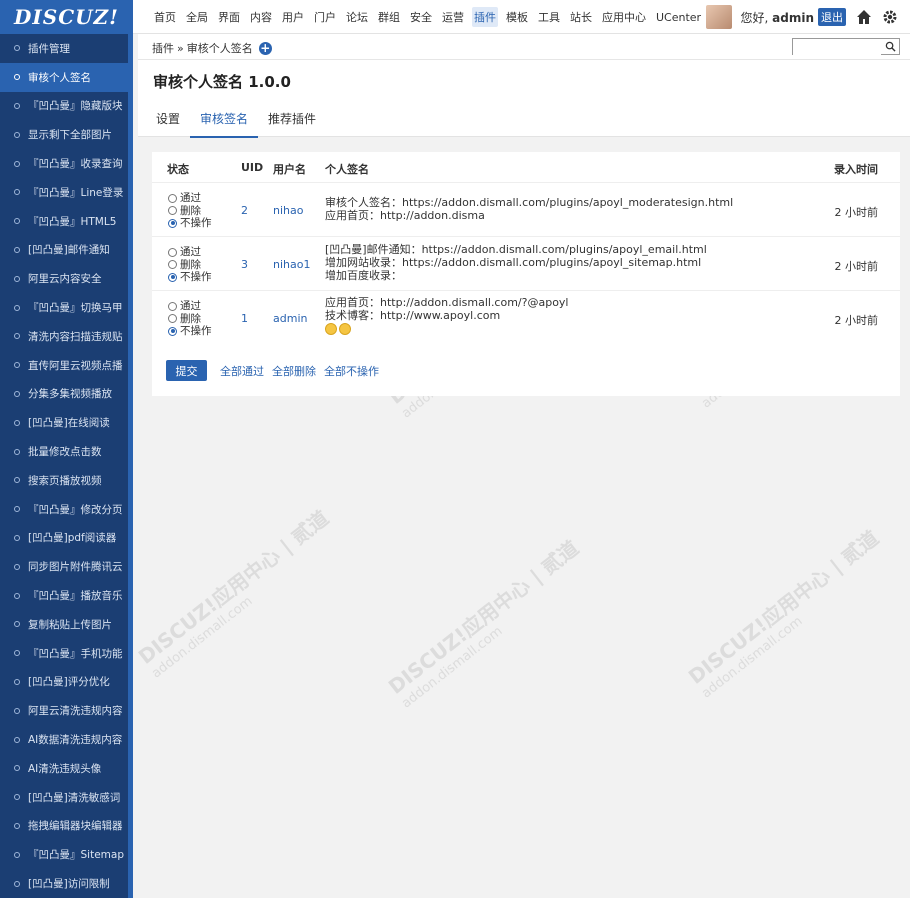  I want to click on nav-item: 安全, so click(421, 17).